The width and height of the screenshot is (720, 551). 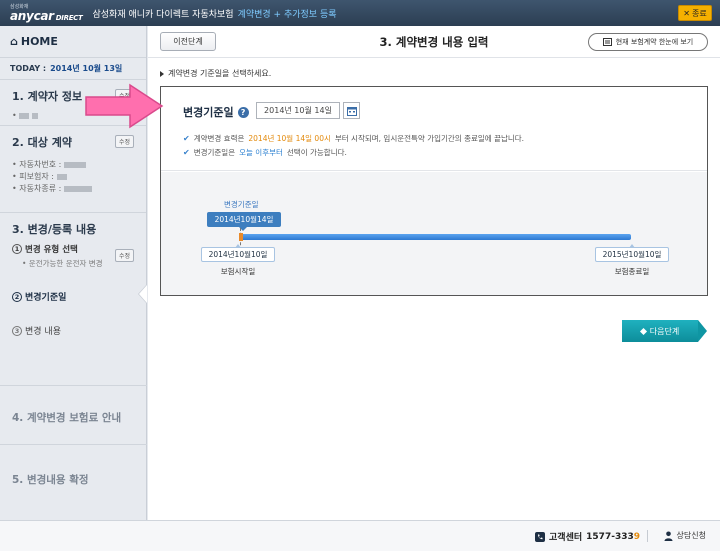 I want to click on contract-row-label: • 자동차종류 :, so click(x=37, y=188).